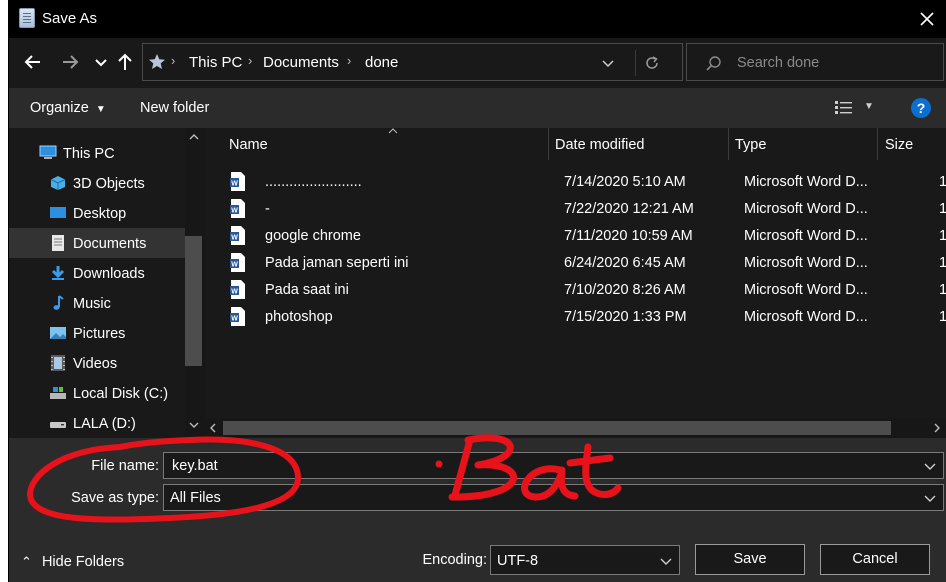 Image resolution: width=946 pixels, height=582 pixels. I want to click on forward-arrow-icon, so click(70, 62).